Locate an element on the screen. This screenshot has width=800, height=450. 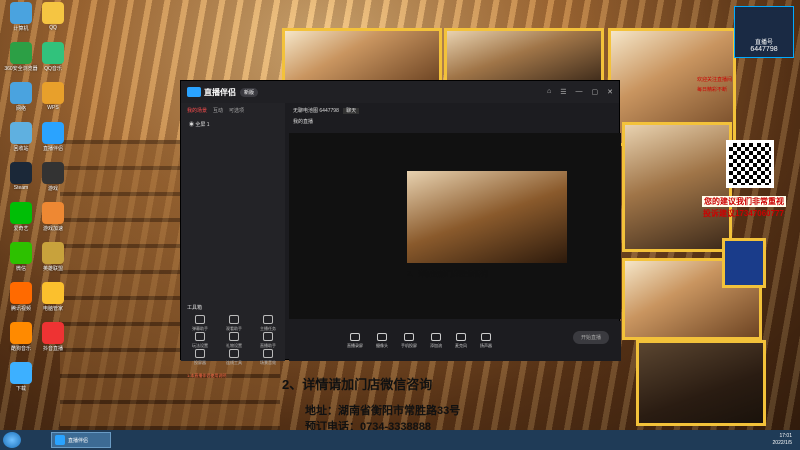
desktop-icon-label: 游戏 is located at coordinates (52, 189).